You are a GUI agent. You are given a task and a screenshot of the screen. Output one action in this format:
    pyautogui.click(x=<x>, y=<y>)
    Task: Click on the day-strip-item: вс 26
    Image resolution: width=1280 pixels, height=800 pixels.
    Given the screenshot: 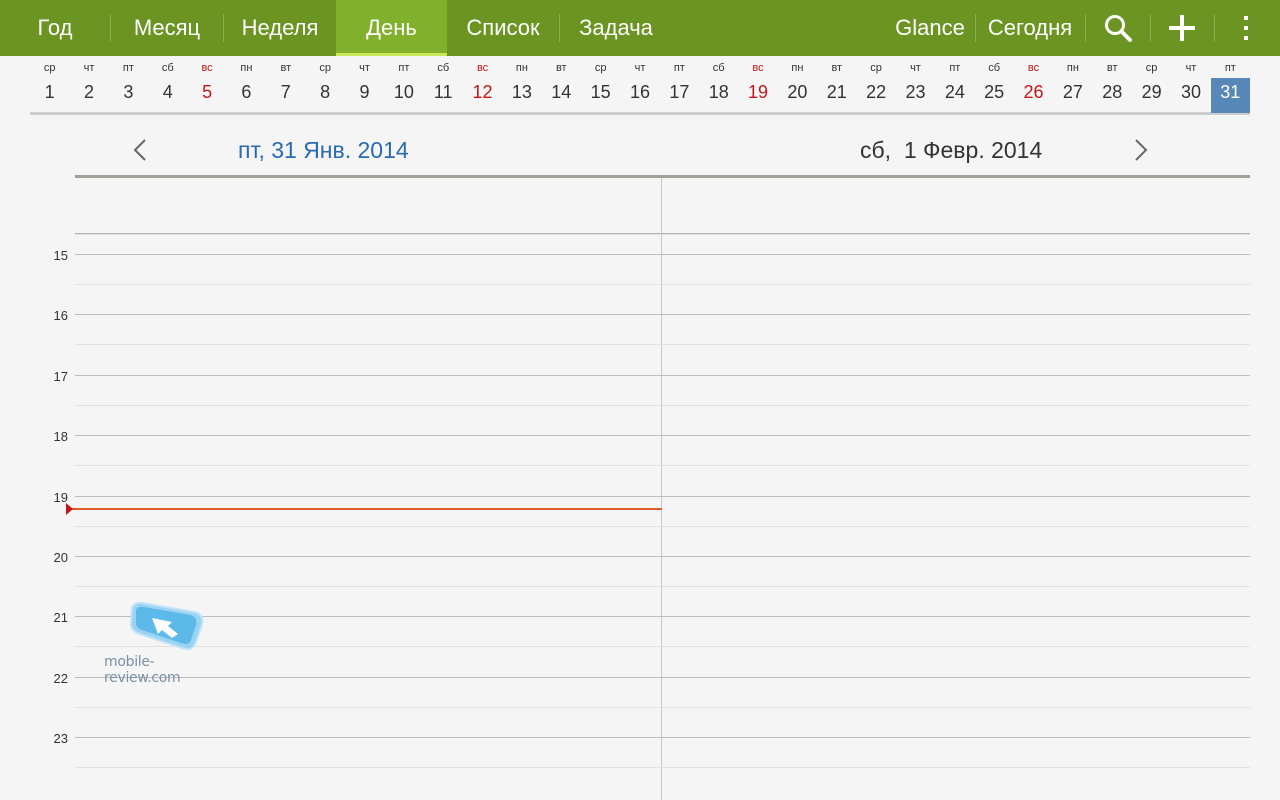 What is the action you would take?
    pyautogui.click(x=1033, y=84)
    